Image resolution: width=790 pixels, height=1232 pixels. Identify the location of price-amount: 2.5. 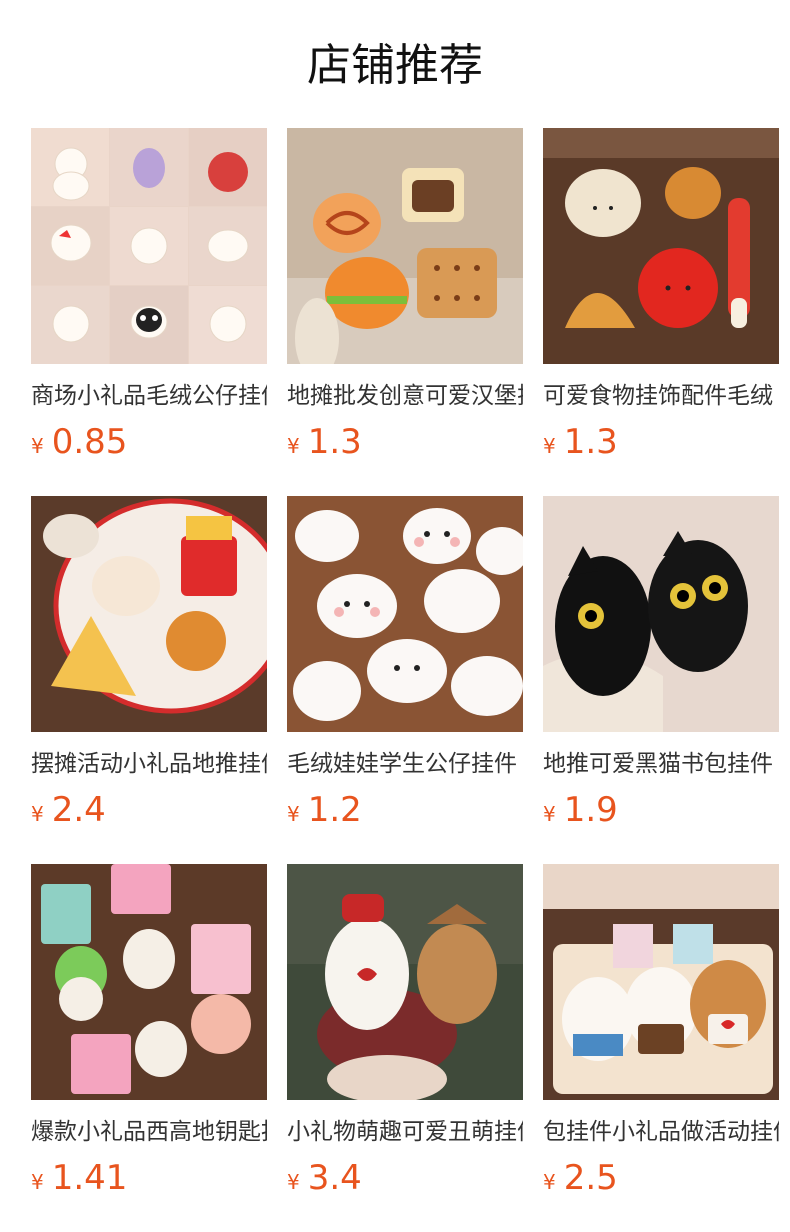
(590, 1178).